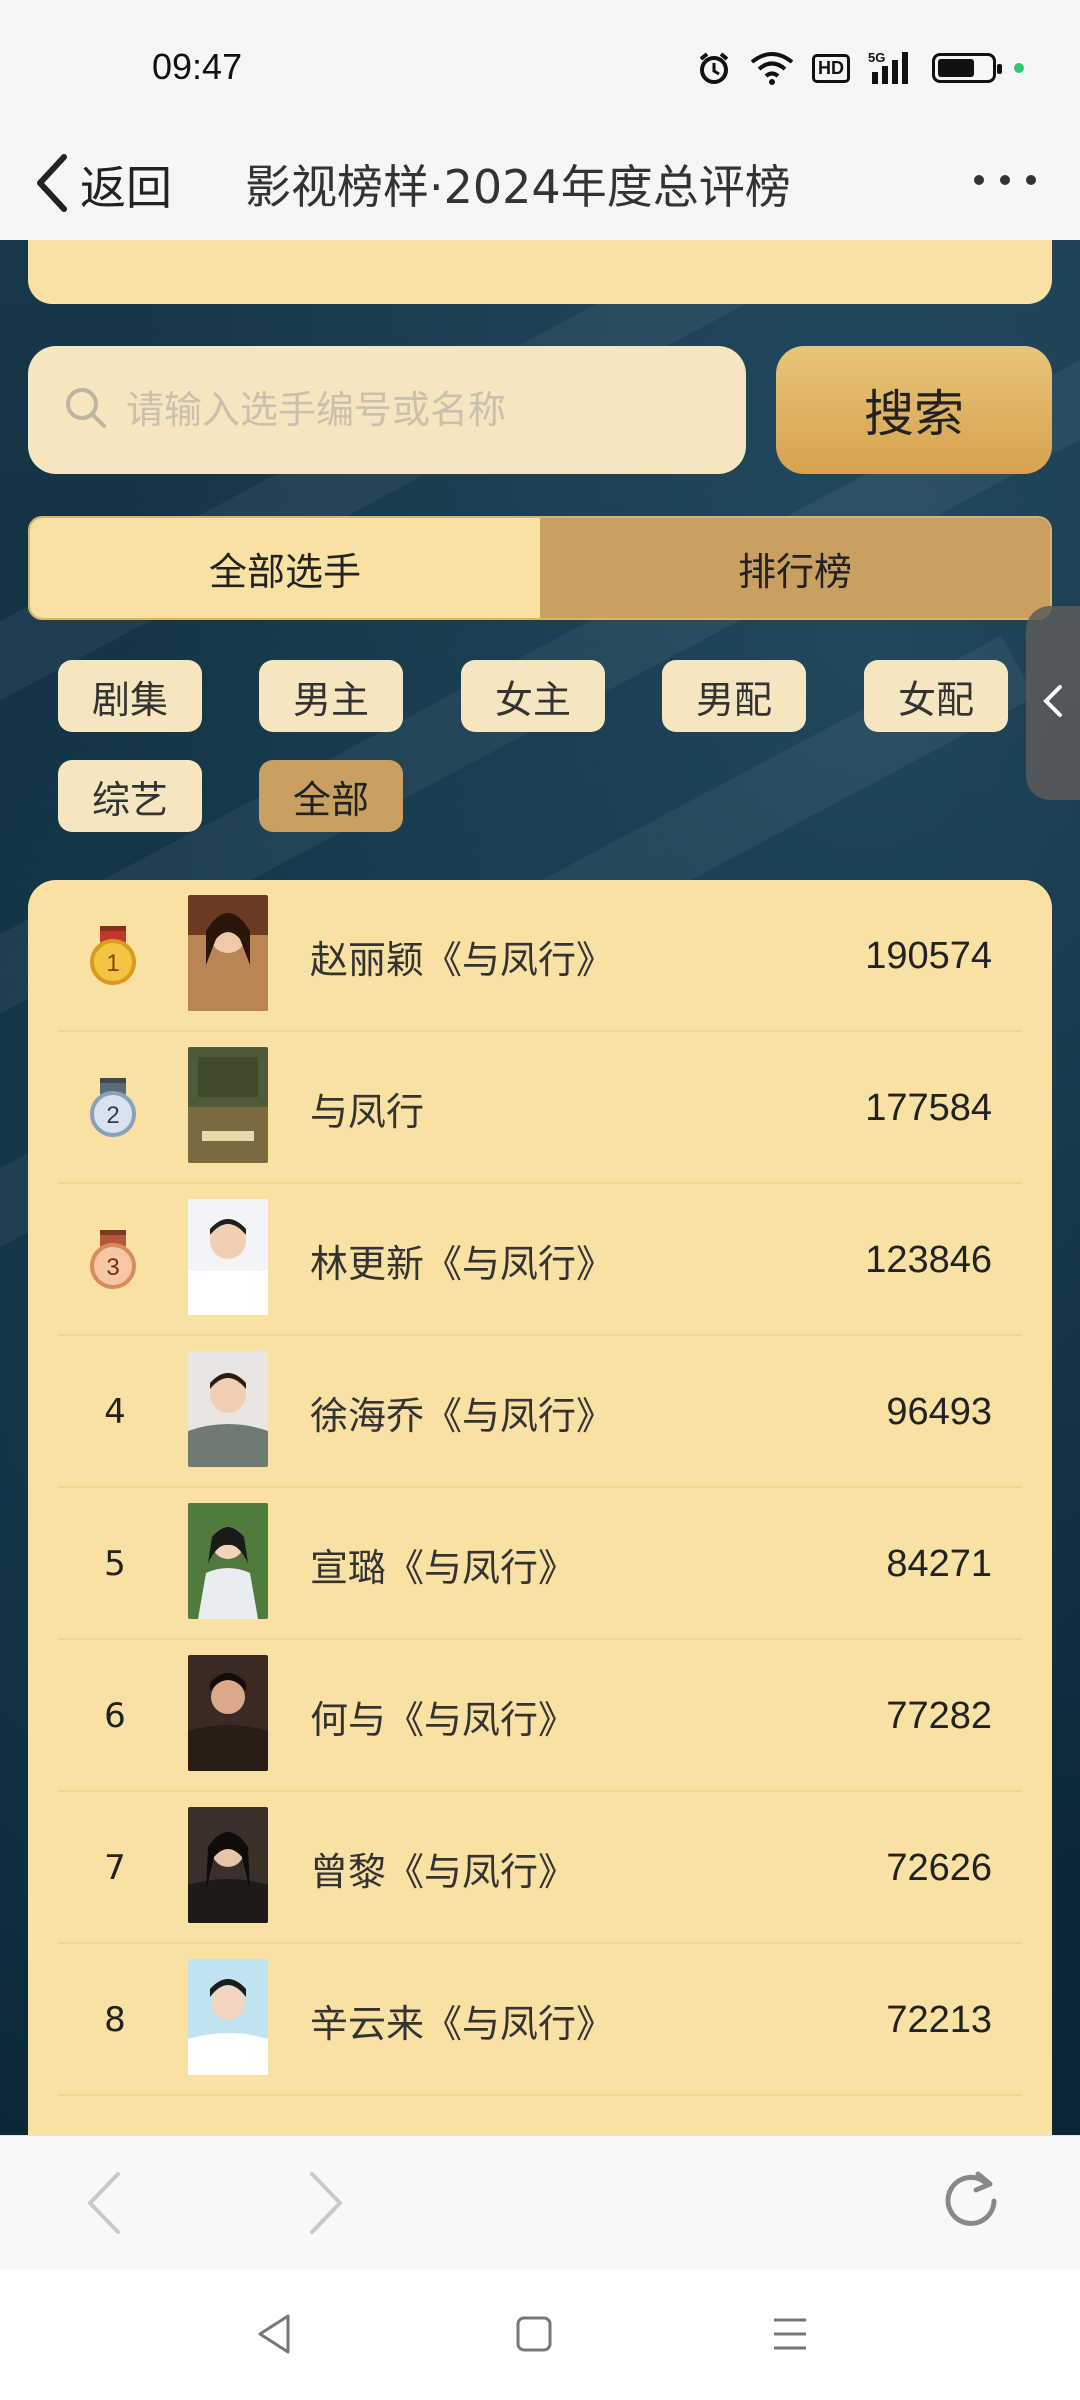  What do you see at coordinates (714, 68) in the screenshot?
I see `alarm-icon` at bounding box center [714, 68].